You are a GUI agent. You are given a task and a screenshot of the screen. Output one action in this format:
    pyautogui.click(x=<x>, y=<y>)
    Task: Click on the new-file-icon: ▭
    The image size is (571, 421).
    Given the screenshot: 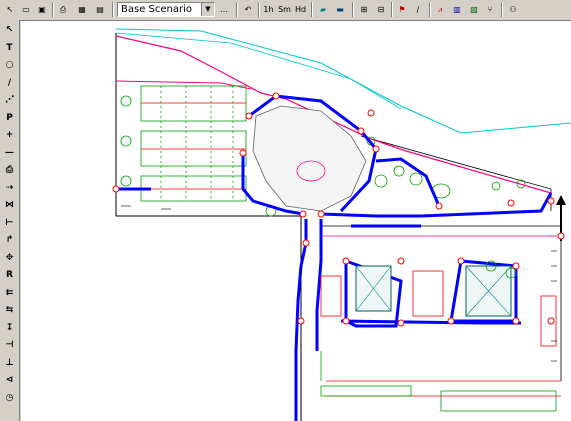 What is the action you would take?
    pyautogui.click(x=26, y=9)
    